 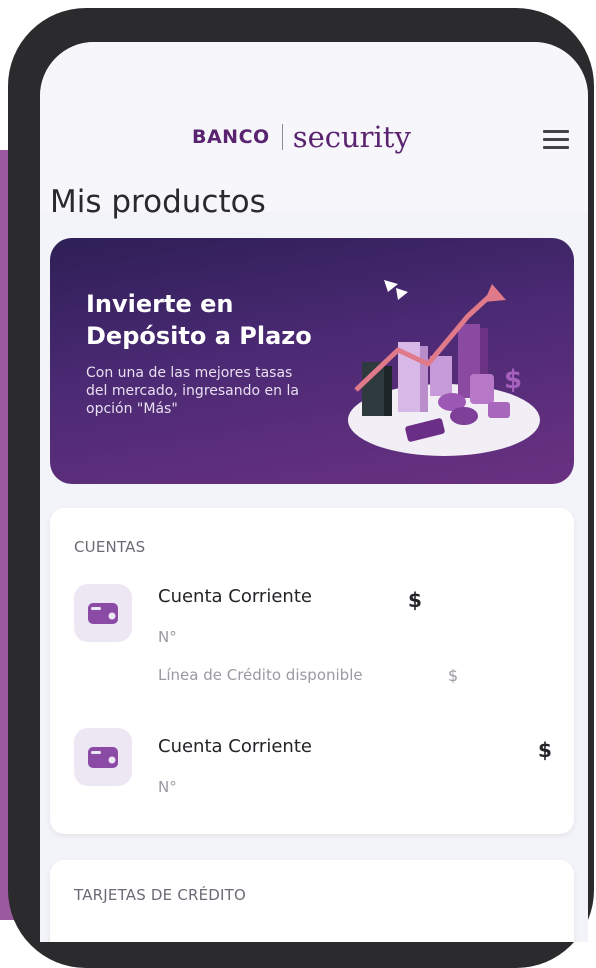 I want to click on investment-chart-illustration: $, so click(x=444, y=368).